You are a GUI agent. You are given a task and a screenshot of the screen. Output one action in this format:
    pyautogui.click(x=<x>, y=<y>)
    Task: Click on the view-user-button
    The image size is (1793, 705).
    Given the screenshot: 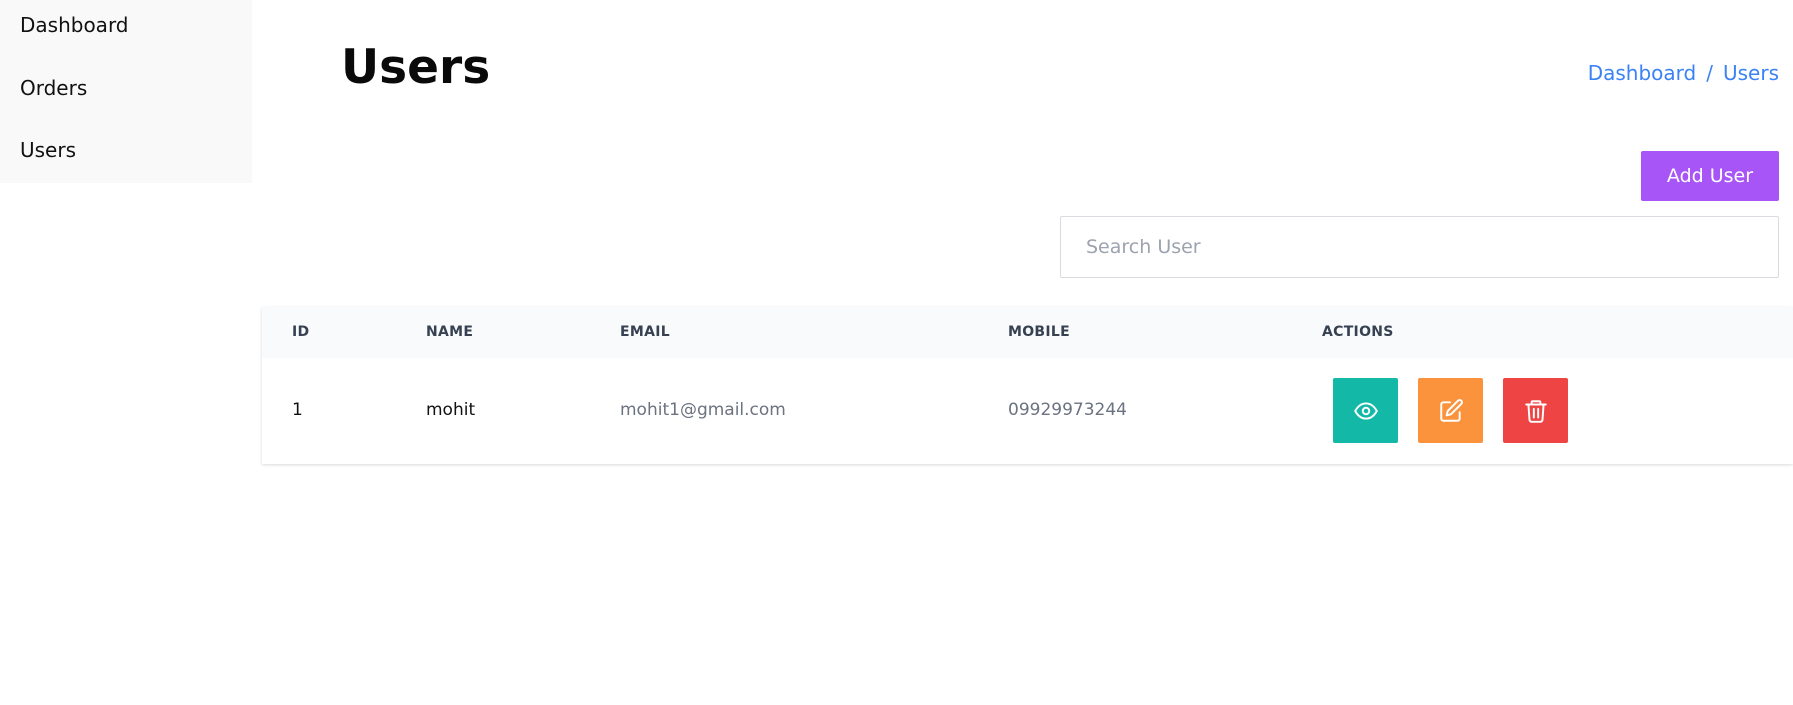 What is the action you would take?
    pyautogui.click(x=1365, y=410)
    